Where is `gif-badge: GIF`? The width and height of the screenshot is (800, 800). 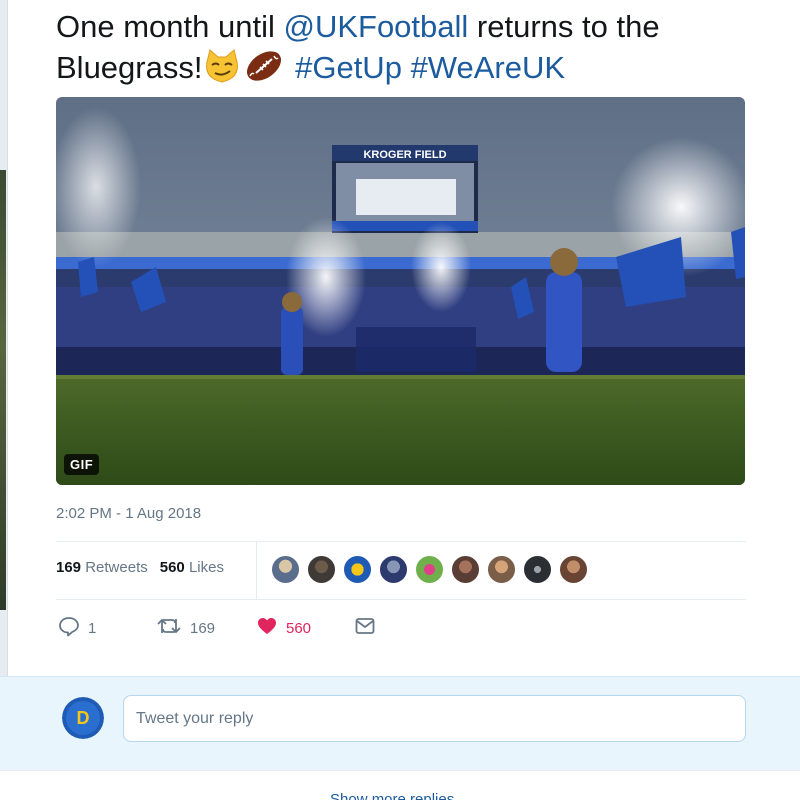
gif-badge: GIF is located at coordinates (82, 464).